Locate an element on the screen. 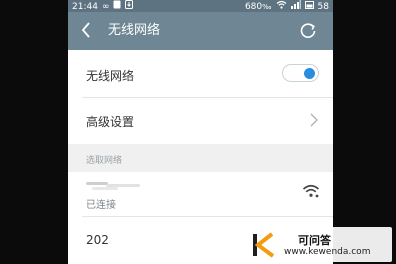 The image size is (396, 264). wifi-signal-icon is located at coordinates (311, 191).